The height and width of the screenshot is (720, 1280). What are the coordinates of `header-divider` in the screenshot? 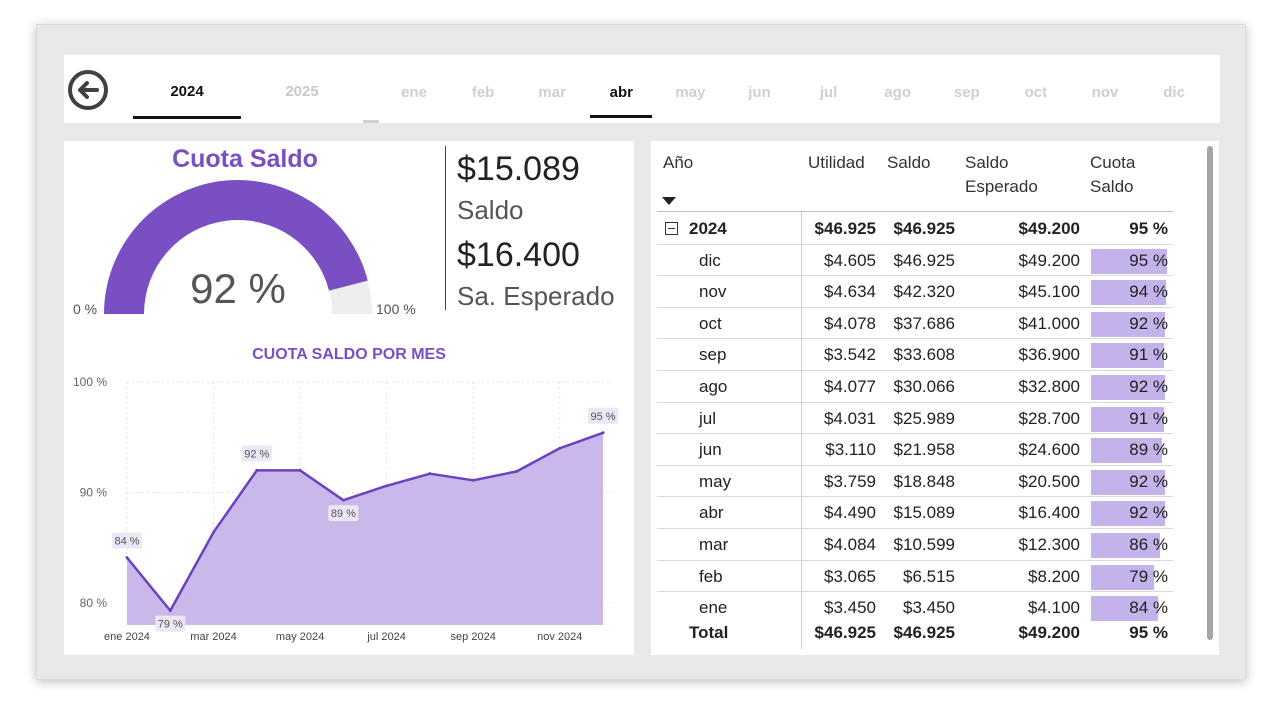 It's located at (915, 211).